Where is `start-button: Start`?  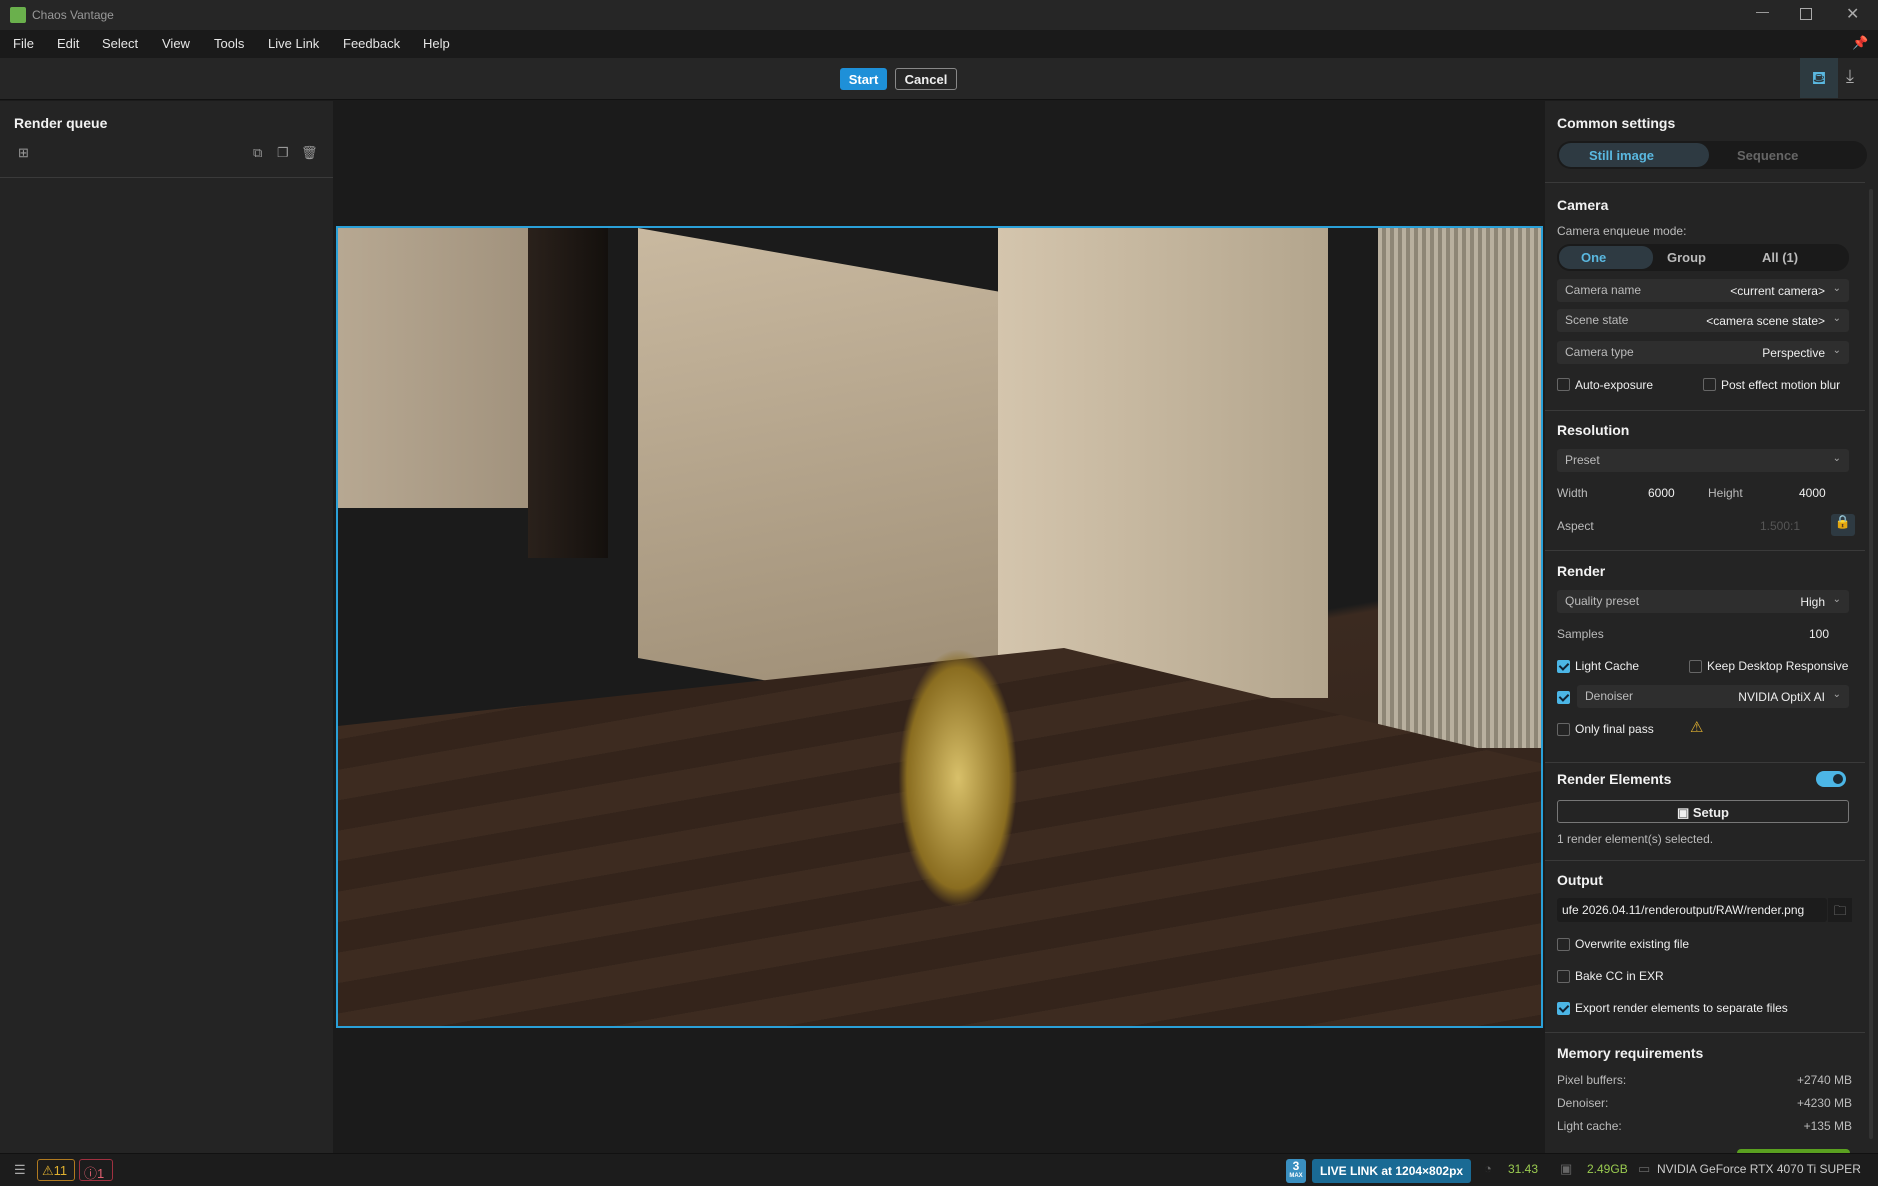
start-button: Start is located at coordinates (863, 79).